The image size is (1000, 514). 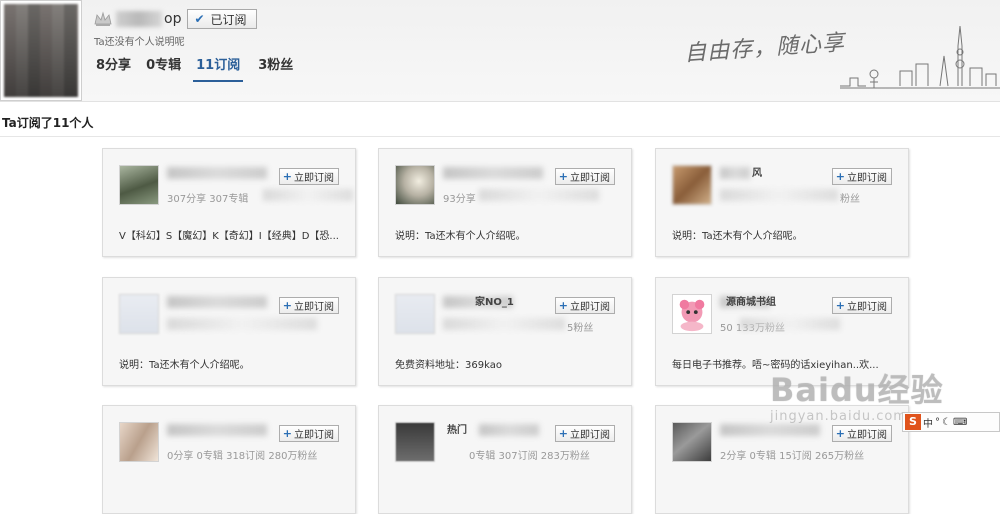 I want to click on tab-albums: 0专辑, so click(x=163, y=68).